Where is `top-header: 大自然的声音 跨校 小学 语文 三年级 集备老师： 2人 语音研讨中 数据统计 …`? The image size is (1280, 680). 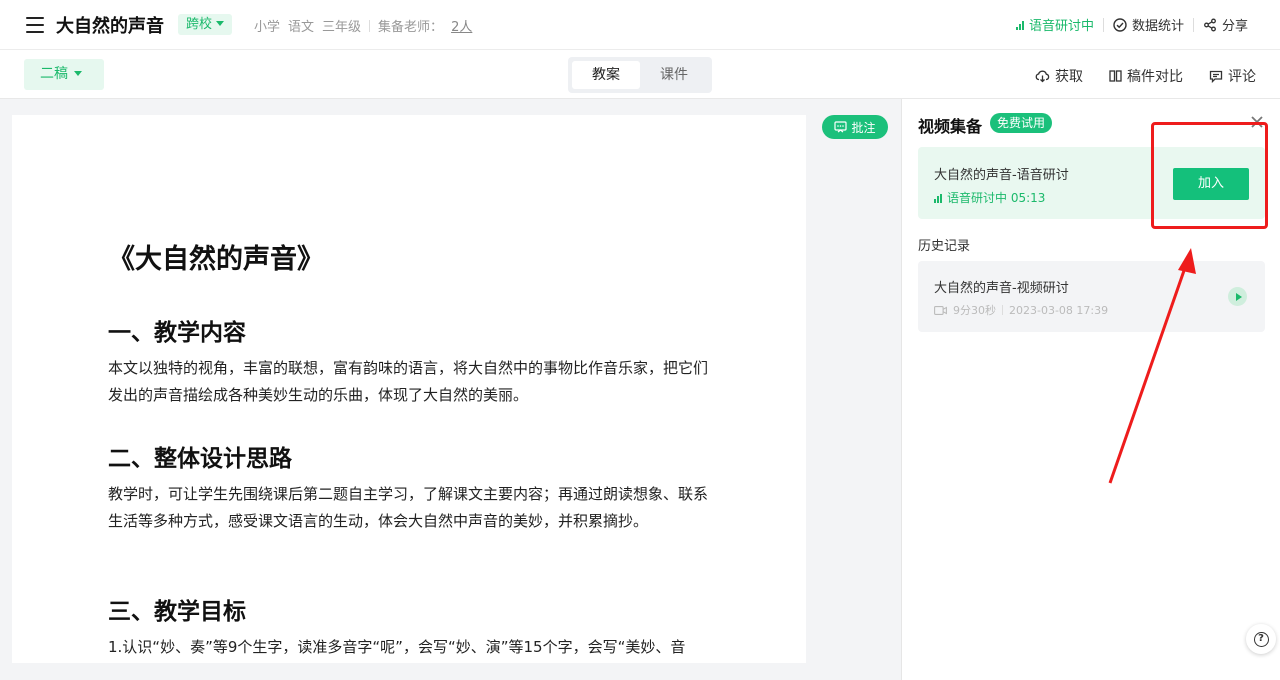
top-header: 大自然的声音 跨校 小学 语文 三年级 集备老师： 2人 语音研讨中 数据统计 … is located at coordinates (640, 25).